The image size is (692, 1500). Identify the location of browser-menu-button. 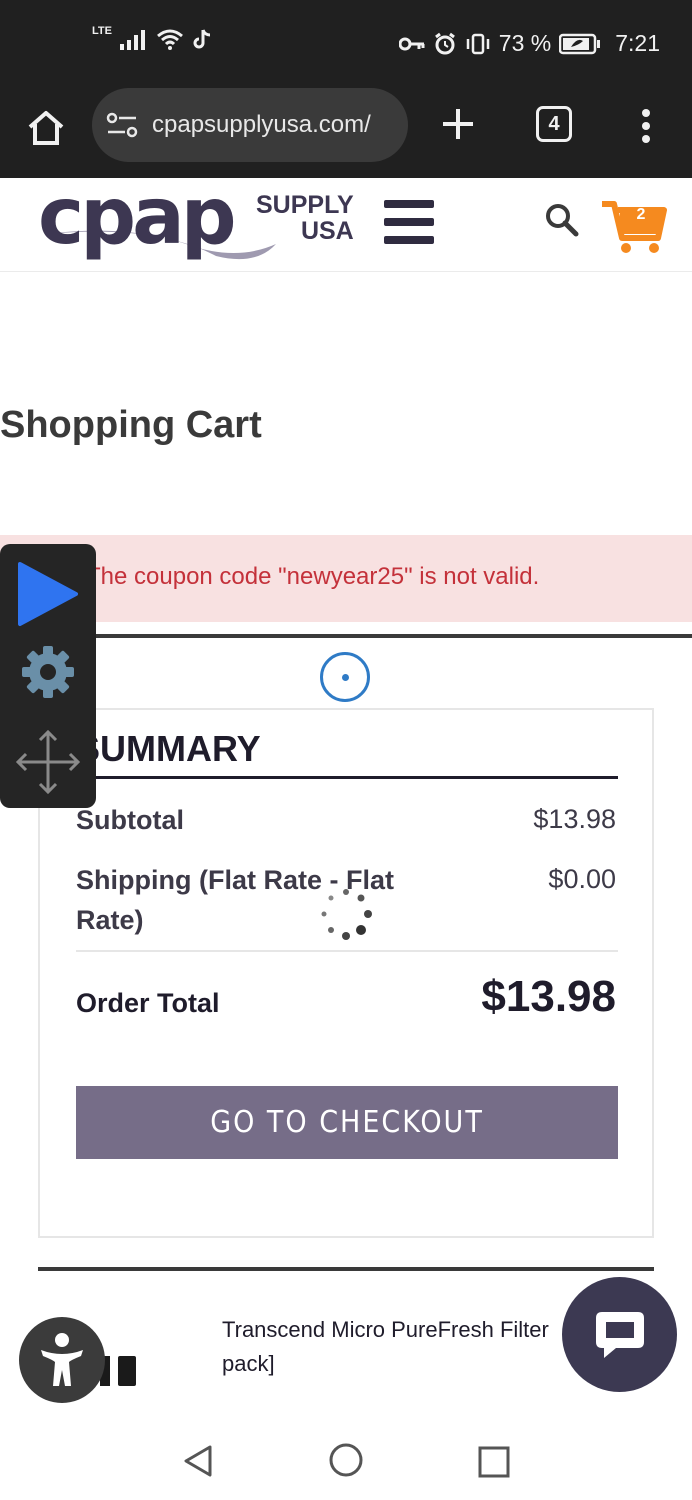
(646, 126).